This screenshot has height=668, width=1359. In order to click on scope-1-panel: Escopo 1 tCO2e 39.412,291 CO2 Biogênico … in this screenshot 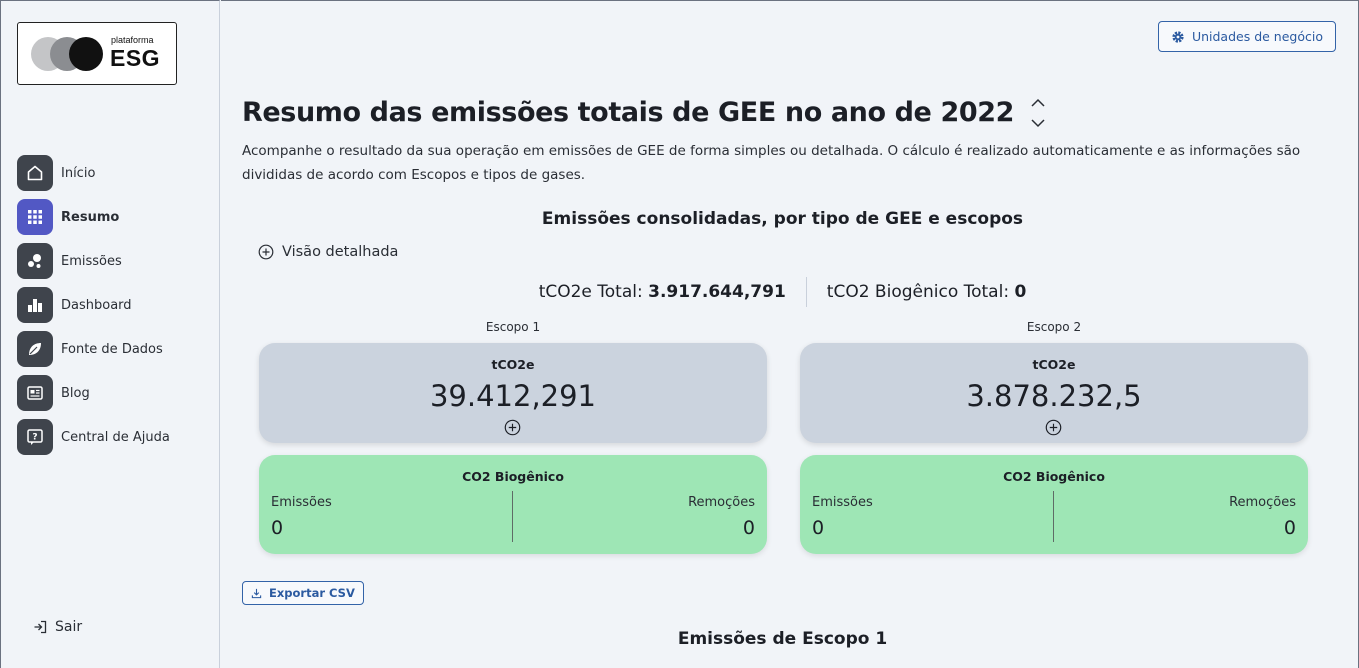, I will do `click(513, 435)`.